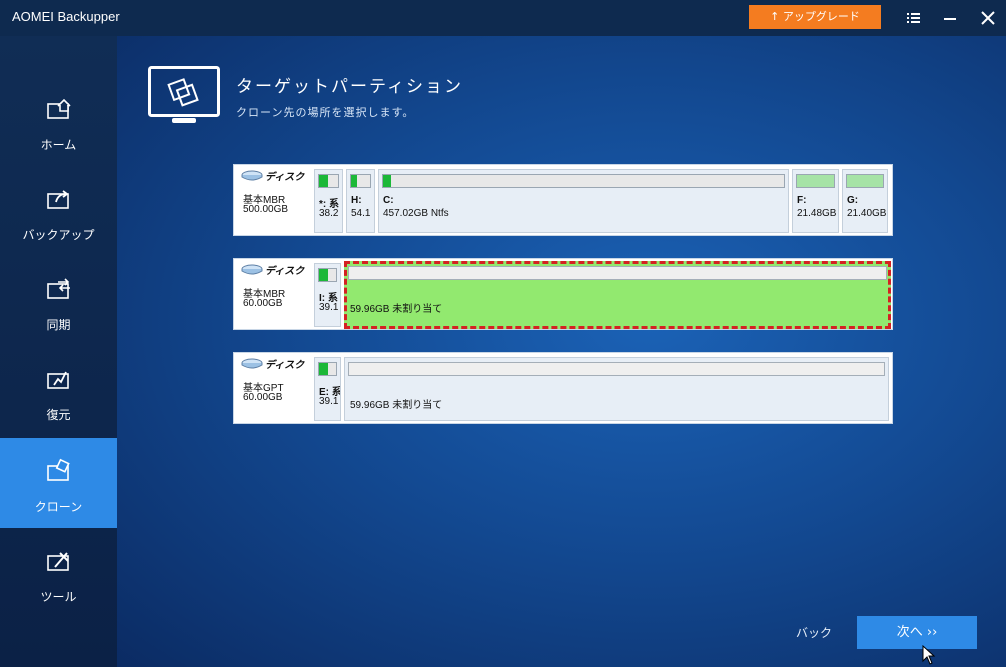  What do you see at coordinates (817, 213) in the screenshot?
I see `partition-size: 21.48GB` at bounding box center [817, 213].